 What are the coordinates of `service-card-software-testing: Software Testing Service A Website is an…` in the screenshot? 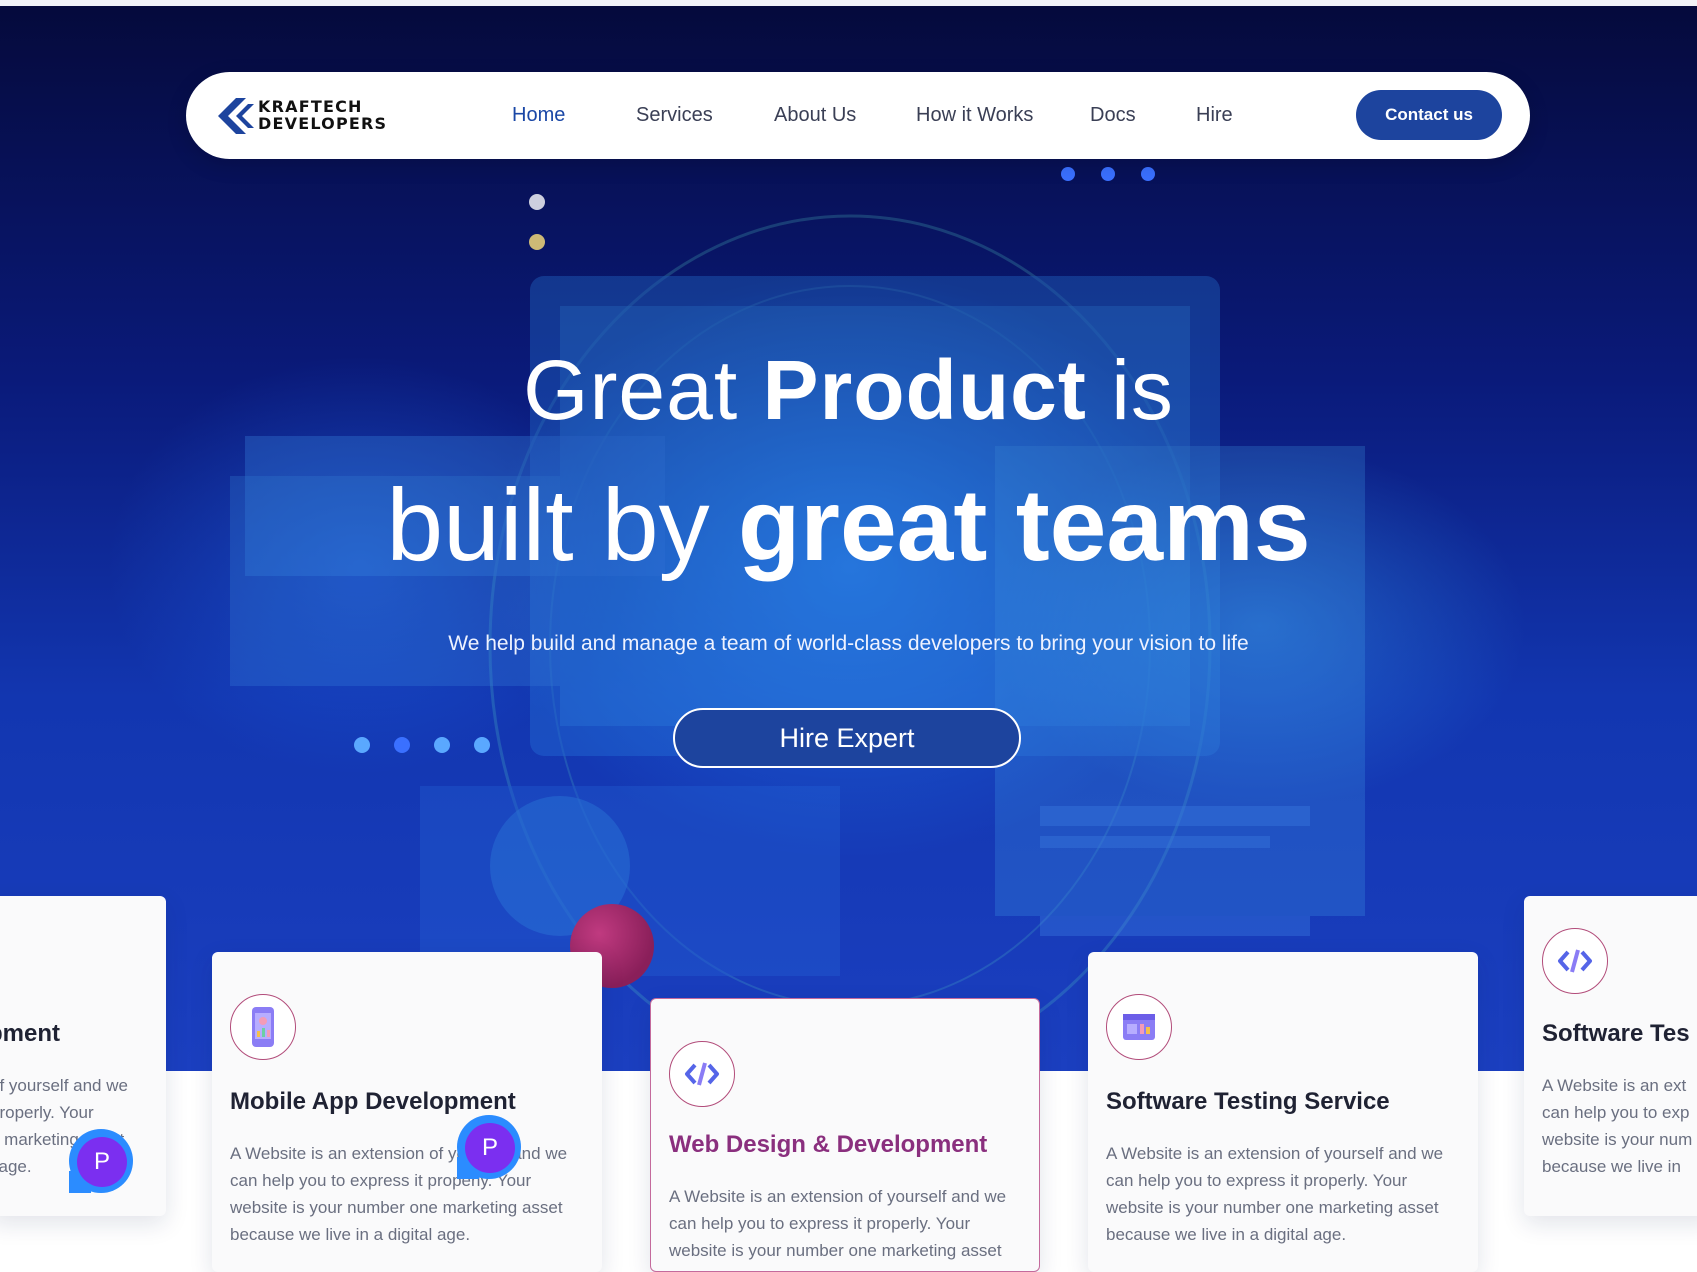 It's located at (1283, 1112).